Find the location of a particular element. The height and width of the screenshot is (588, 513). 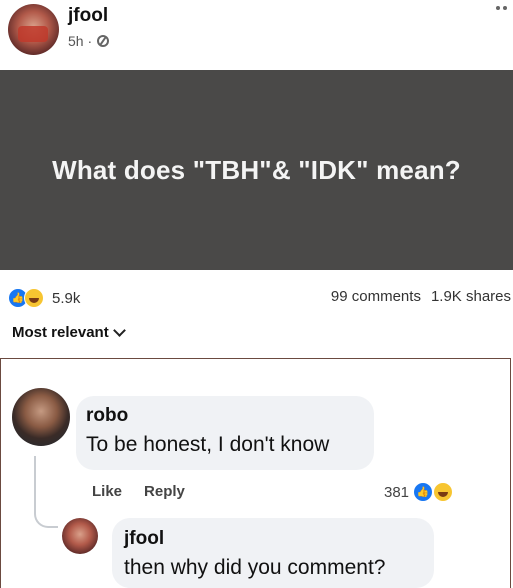

post-stats: 99 comments 1.9K shares is located at coordinates (421, 296).